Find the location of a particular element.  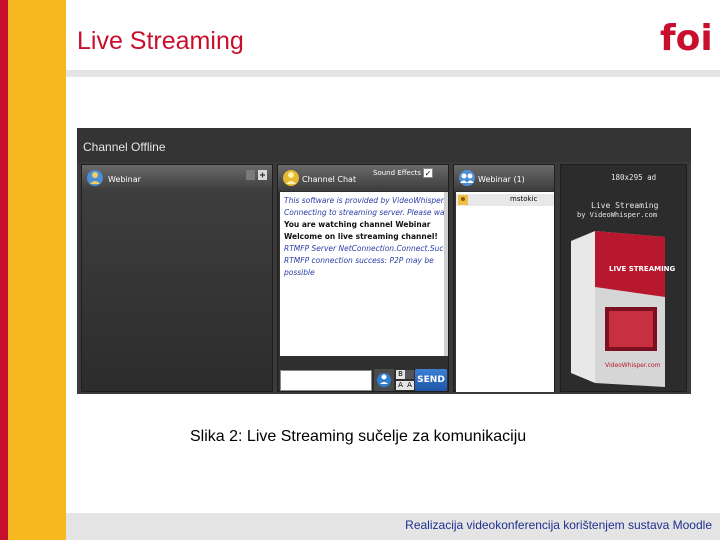

chat-message: RTMFP connection success: P2P may be is located at coordinates (359, 260).